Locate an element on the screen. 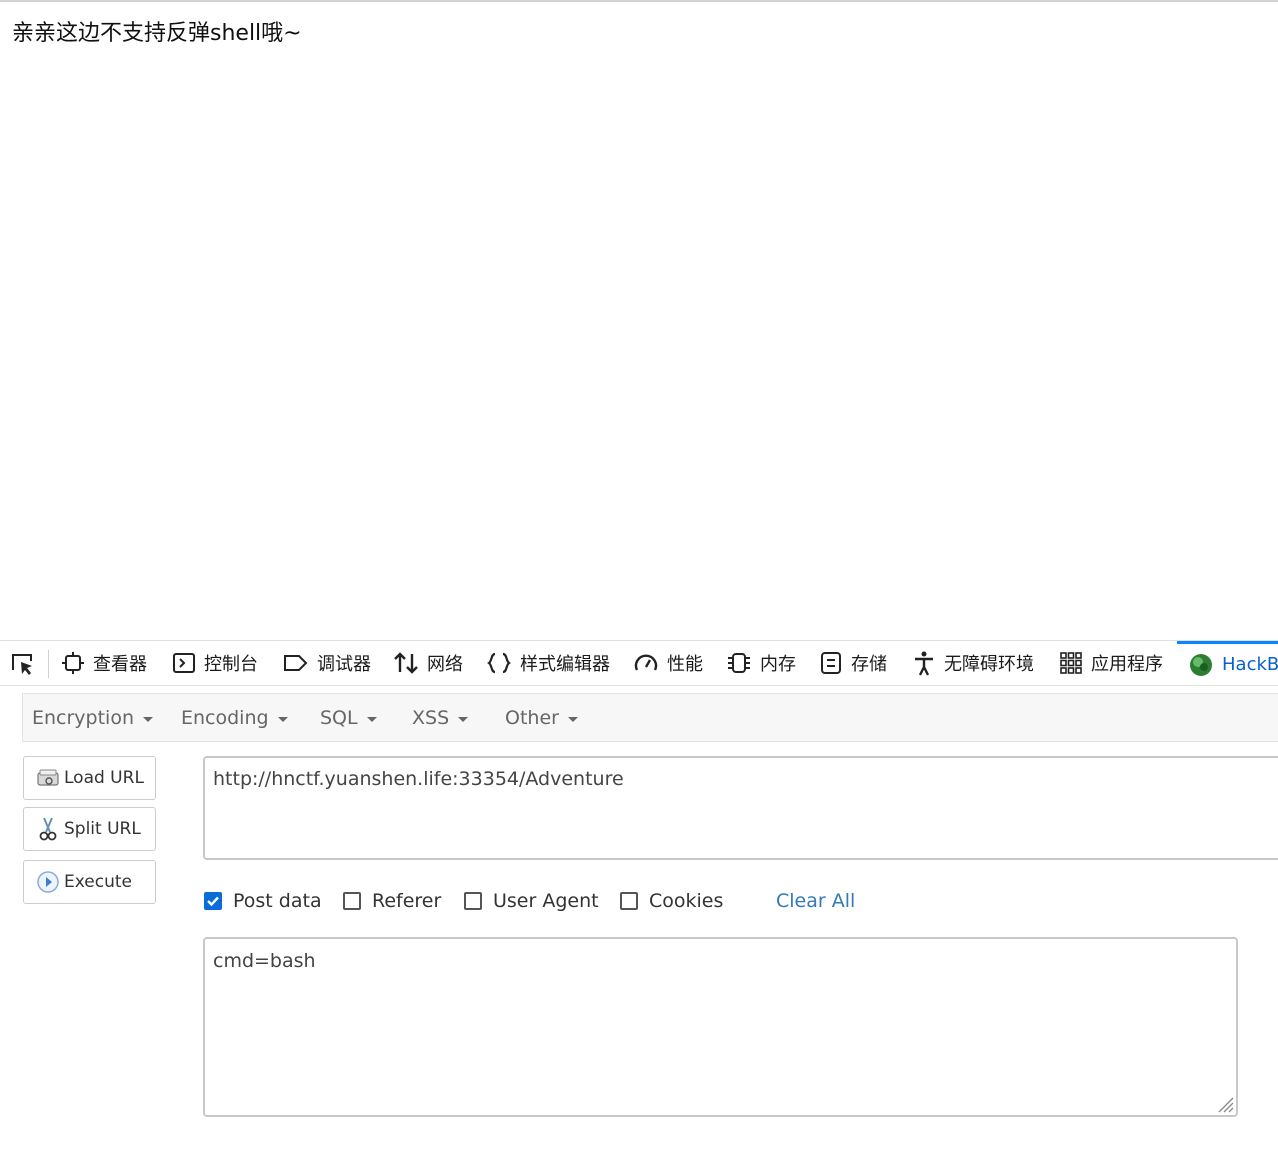  clear-all-link: Clear All is located at coordinates (815, 901).